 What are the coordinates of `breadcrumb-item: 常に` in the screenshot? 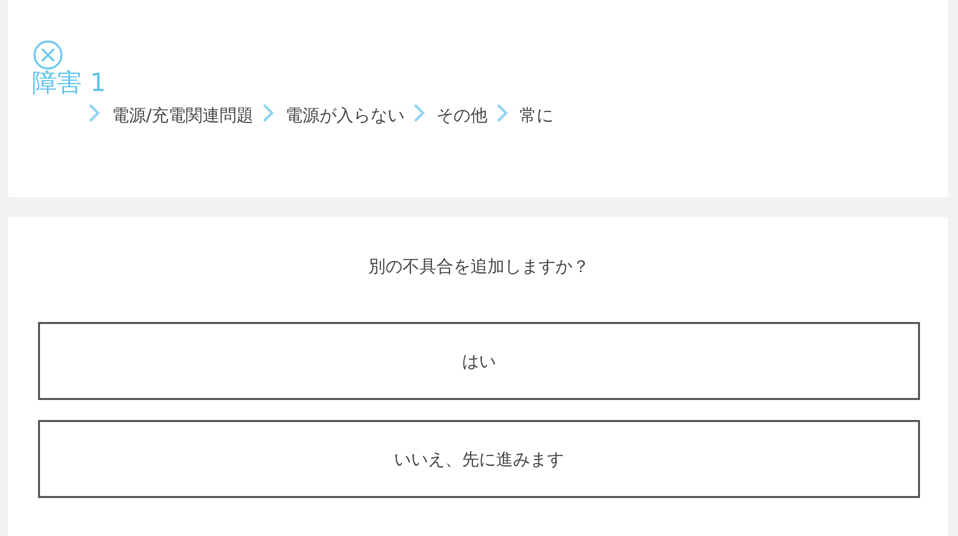 It's located at (537, 116).